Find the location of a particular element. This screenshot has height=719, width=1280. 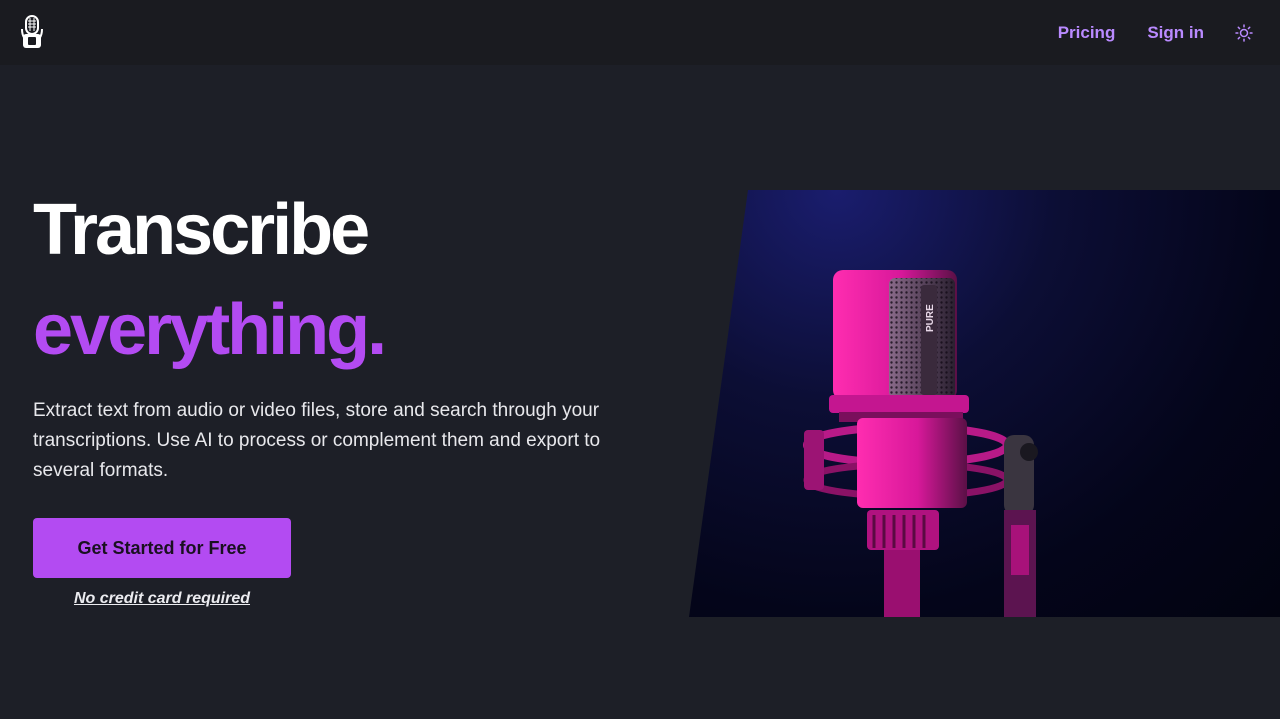

nav-links: Pricing Sign in is located at coordinates (1157, 32).